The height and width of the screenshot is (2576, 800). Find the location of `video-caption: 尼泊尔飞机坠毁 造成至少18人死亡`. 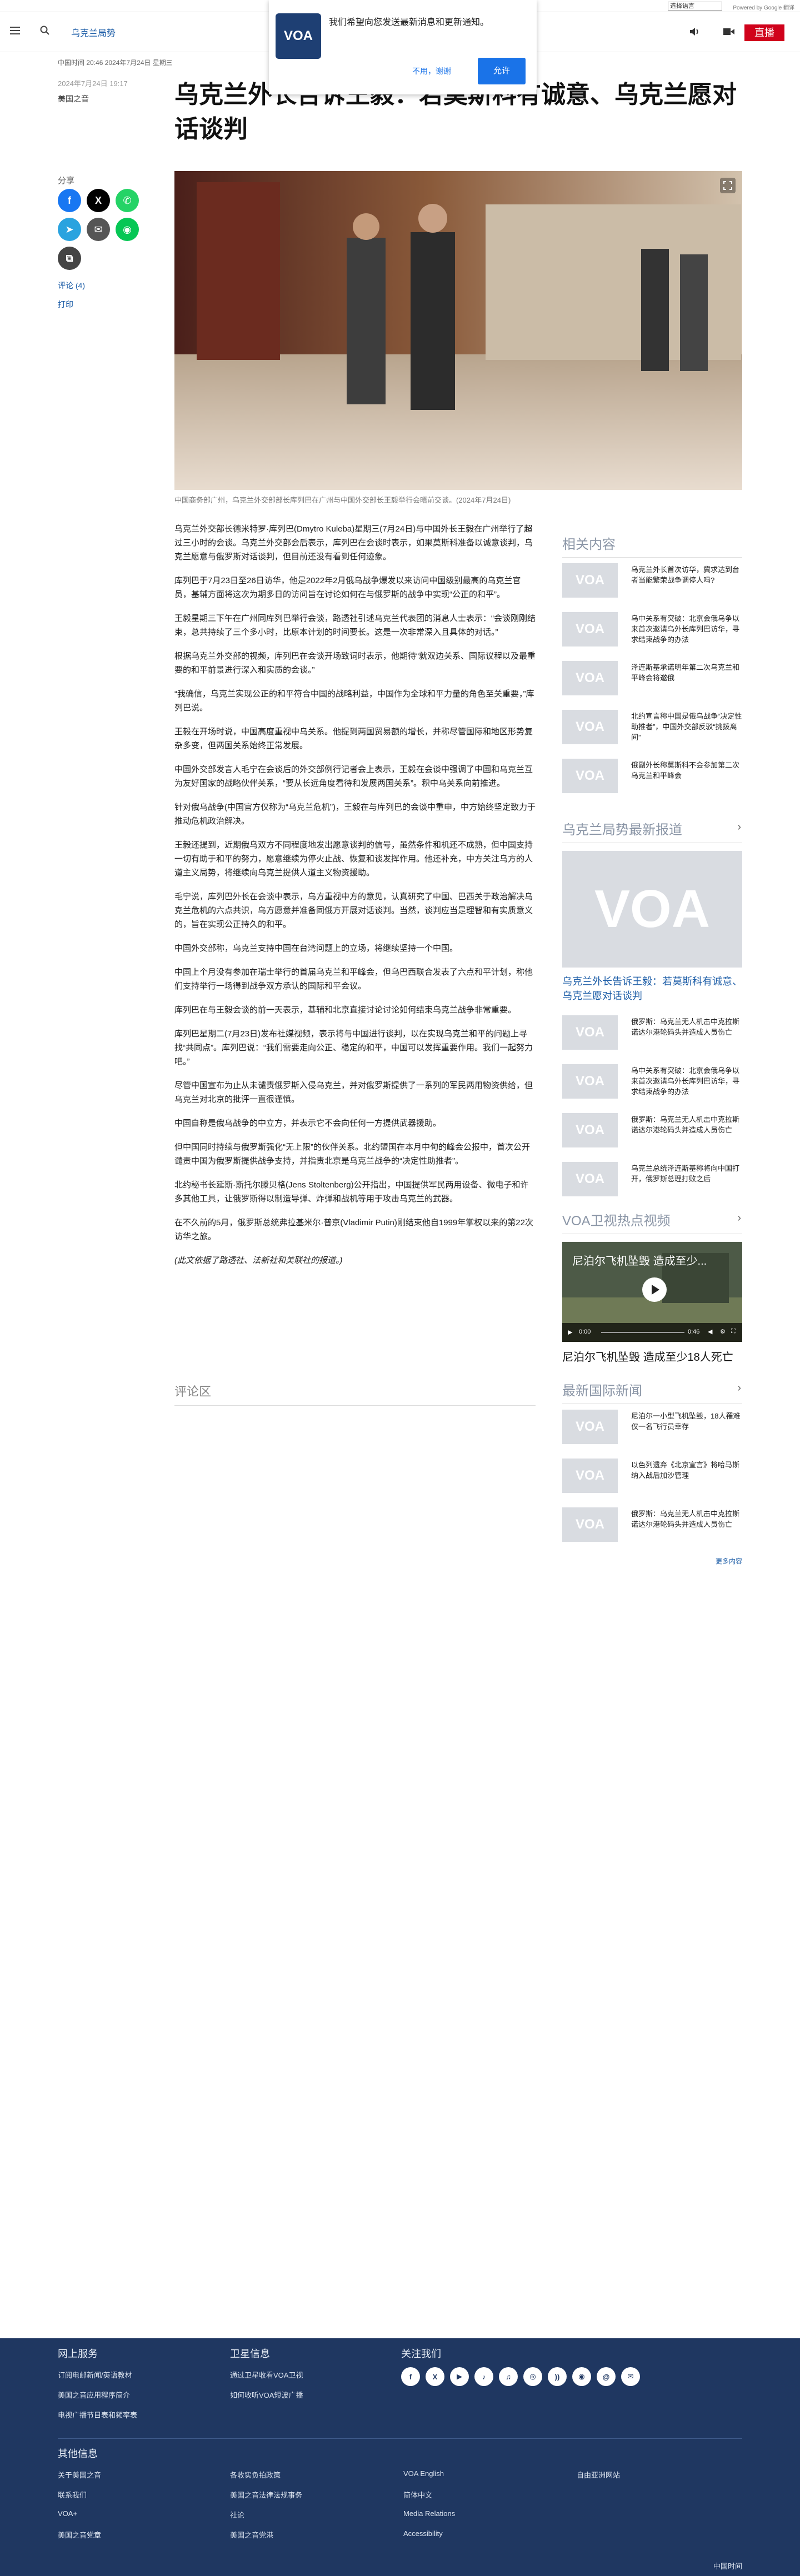

video-caption: 尼泊尔飞机坠毁 造成至少18人死亡 is located at coordinates (652, 1358).